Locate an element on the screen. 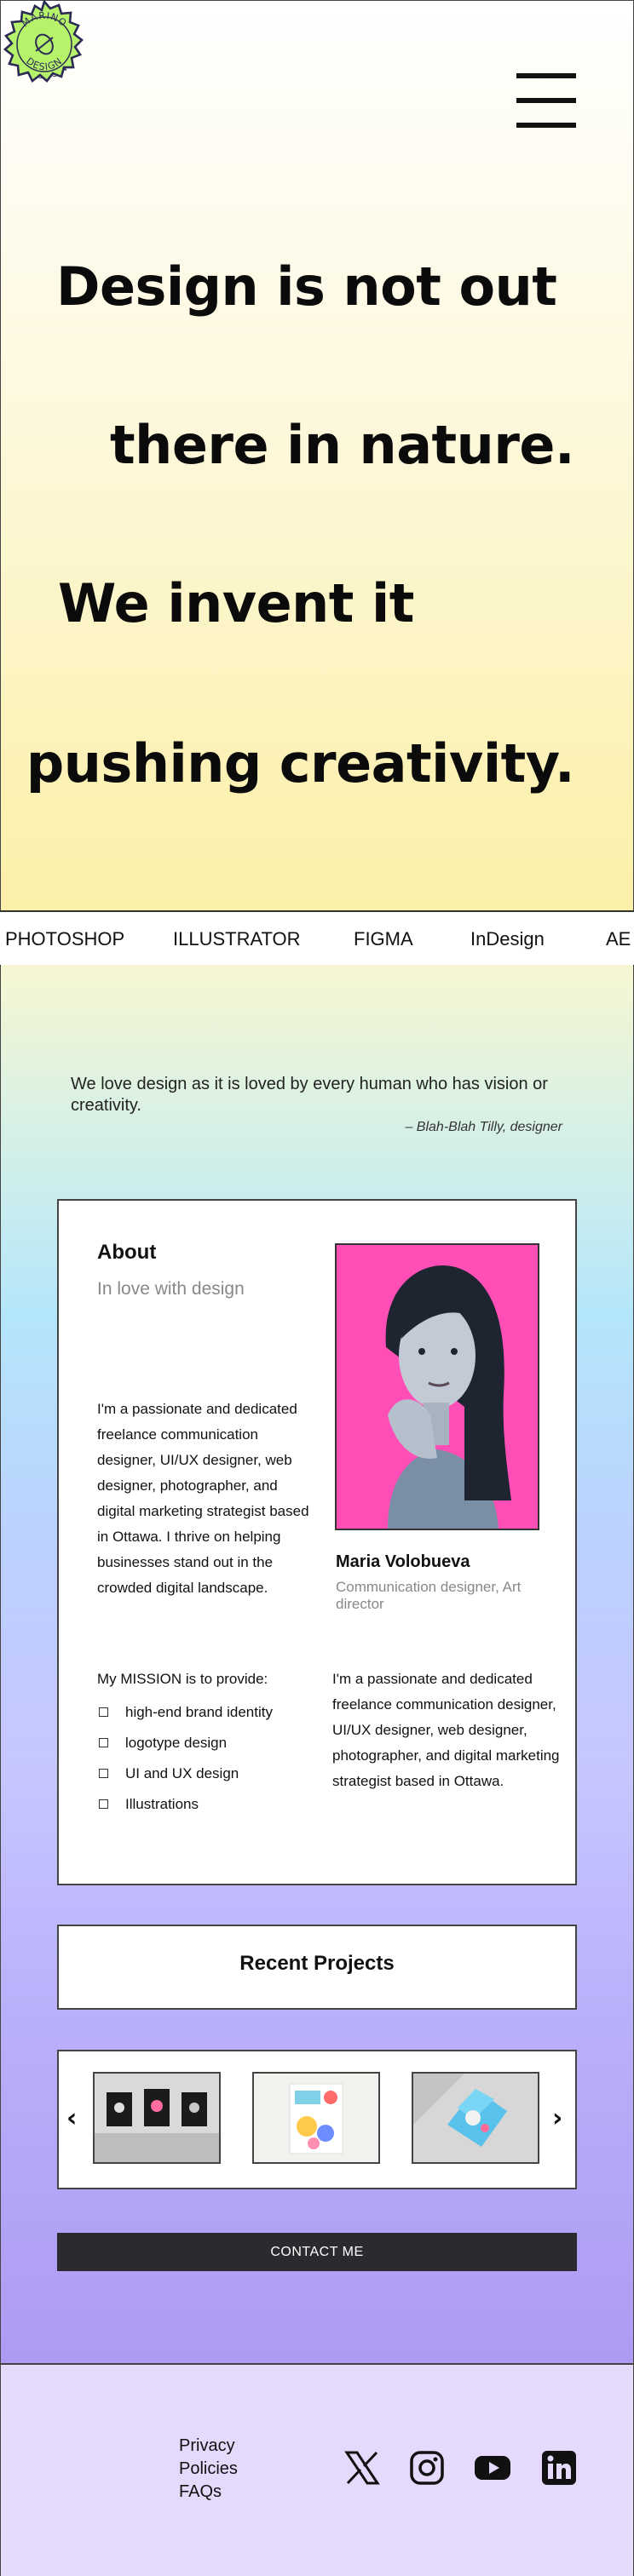  mission-item: logotype design is located at coordinates (185, 1750).